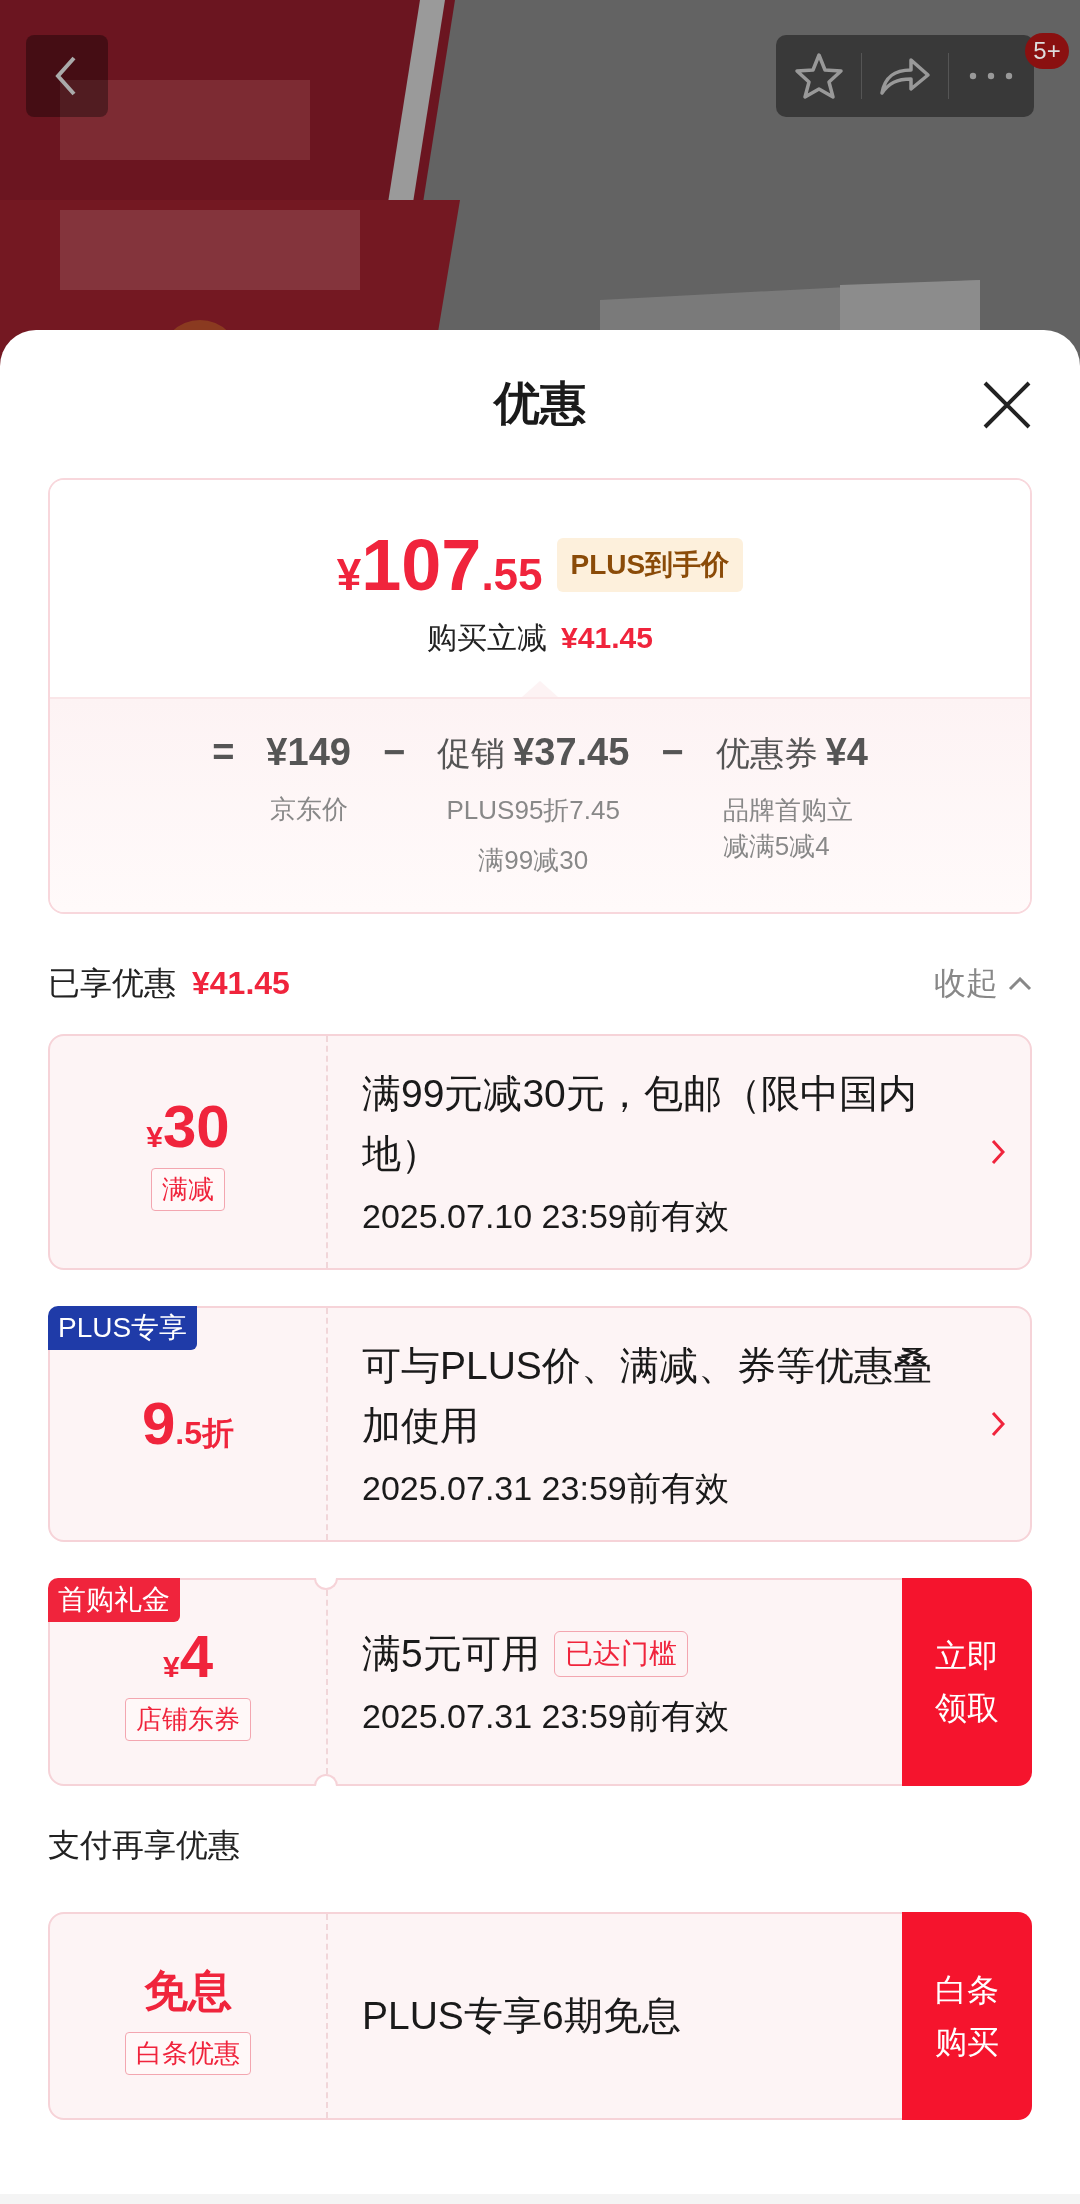 The width and height of the screenshot is (1080, 2204). I want to click on collapse-toggle: 收起, so click(983, 984).